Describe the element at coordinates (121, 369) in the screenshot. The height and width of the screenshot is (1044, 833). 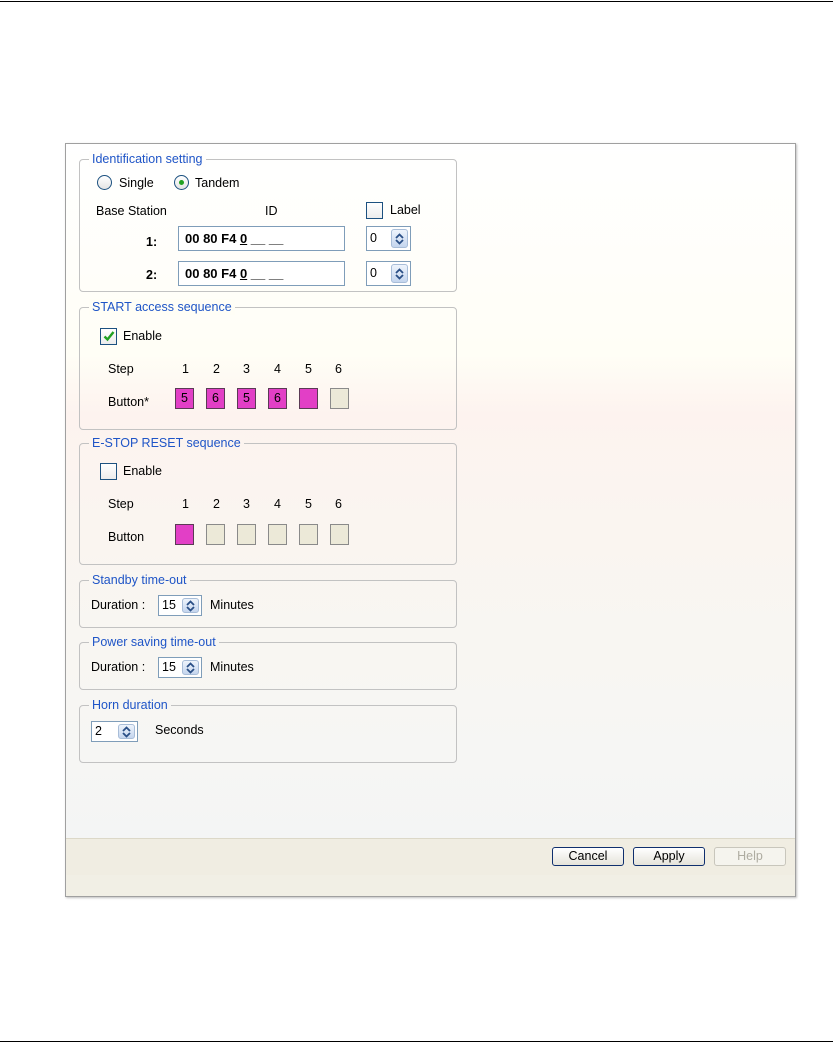
I see `start-step-label: Step` at that location.